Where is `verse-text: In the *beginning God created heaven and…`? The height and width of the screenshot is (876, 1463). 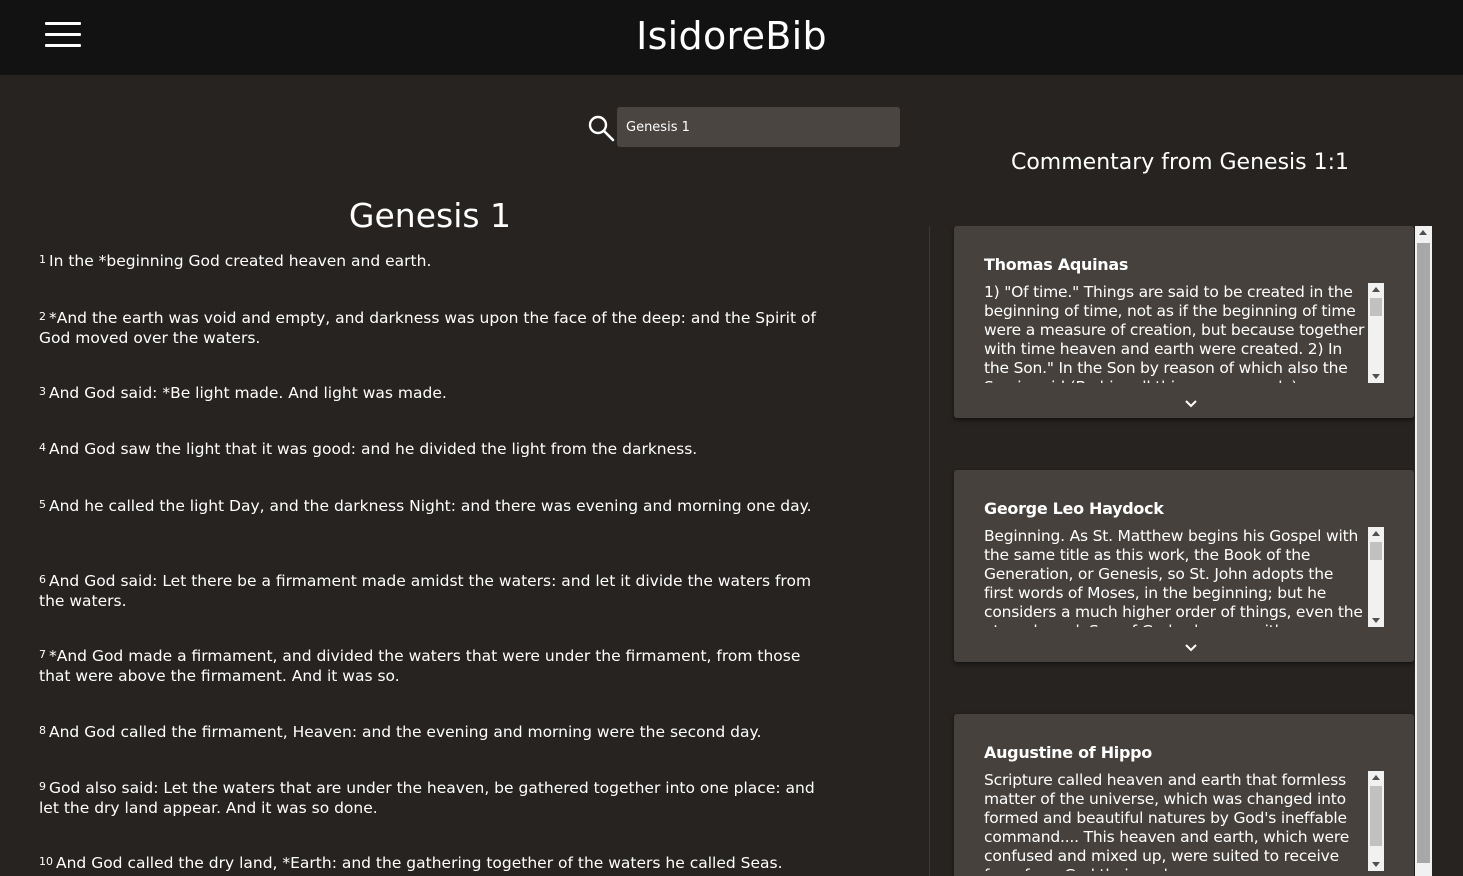
verse-text: In the *beginning God created heaven and… is located at coordinates (240, 261).